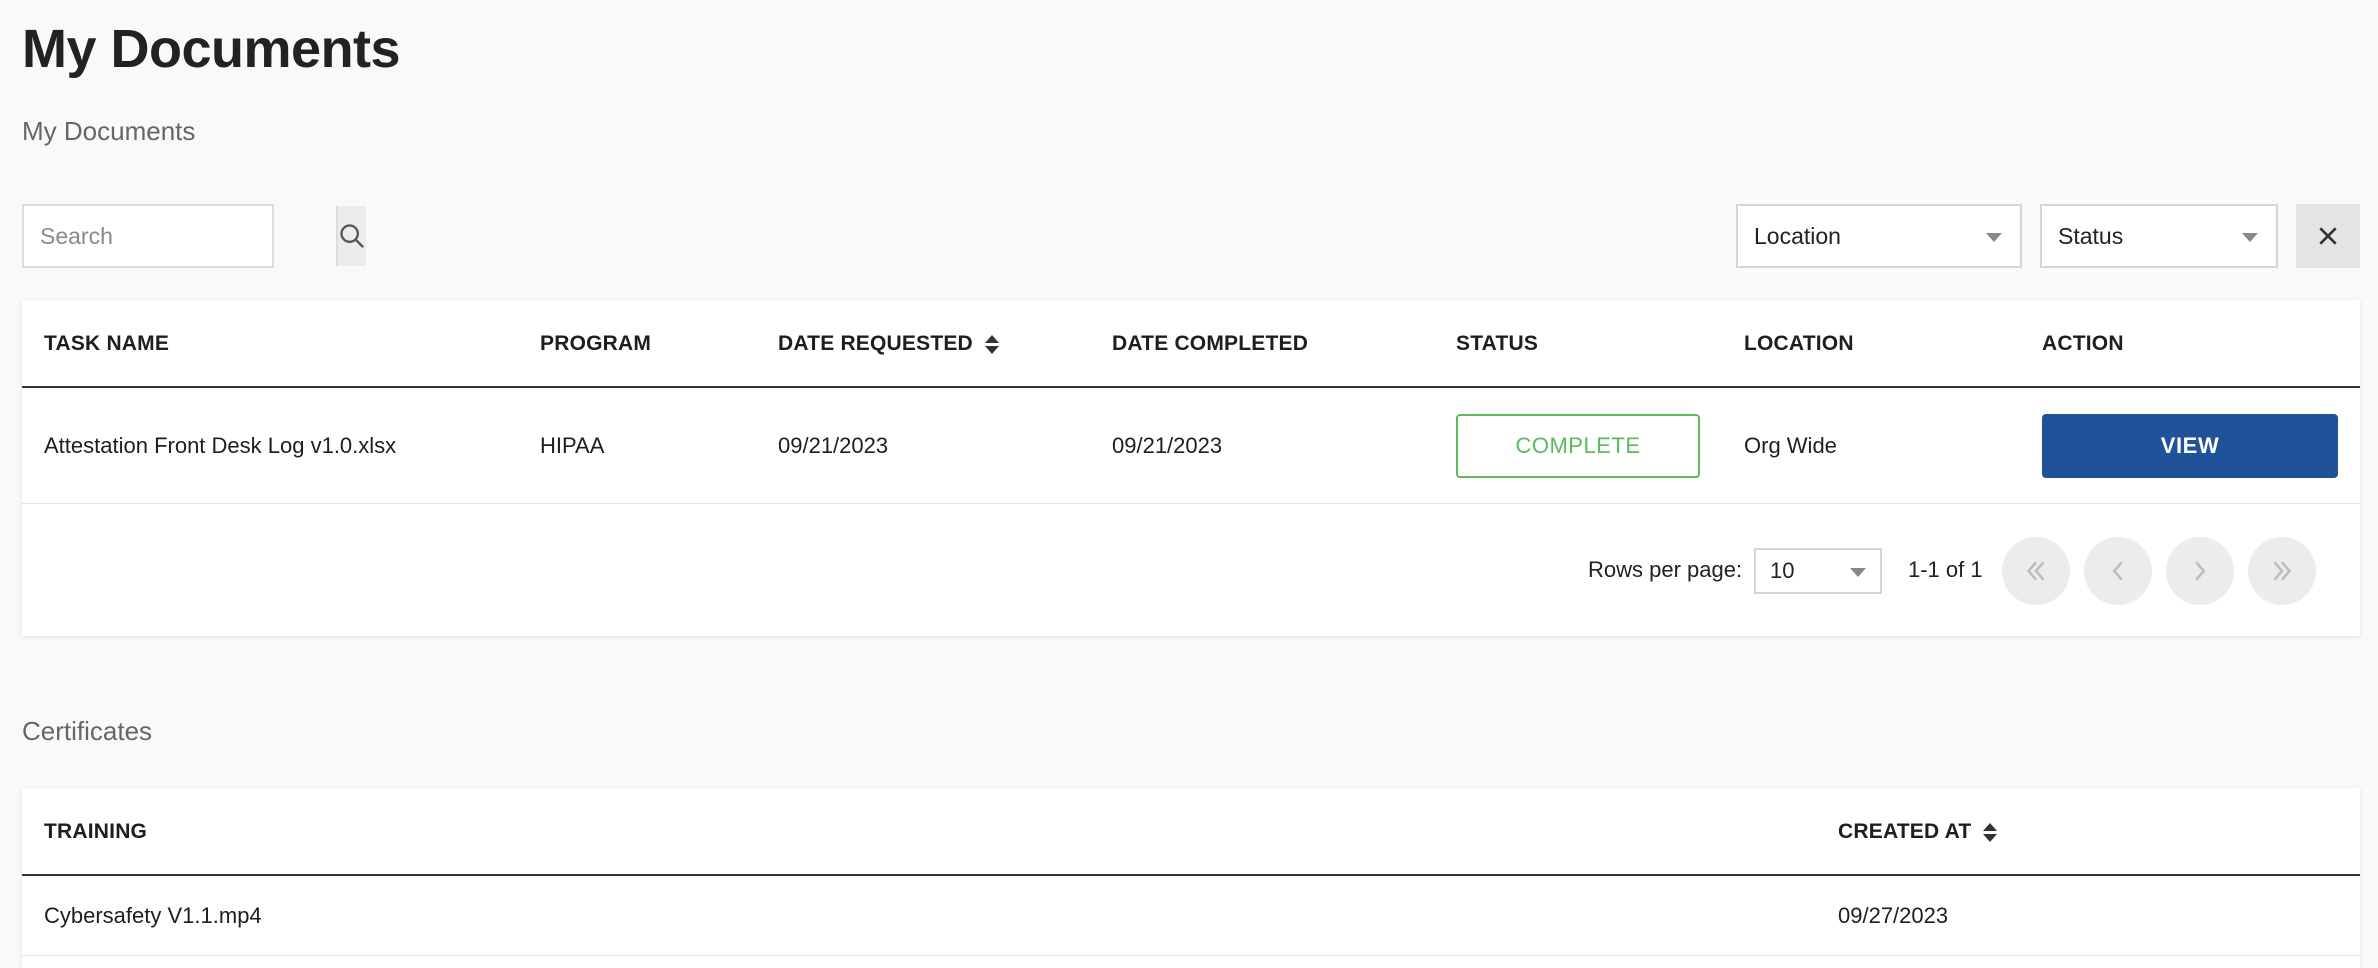  I want to click on cell-action: VIEW, so click(2190, 445).